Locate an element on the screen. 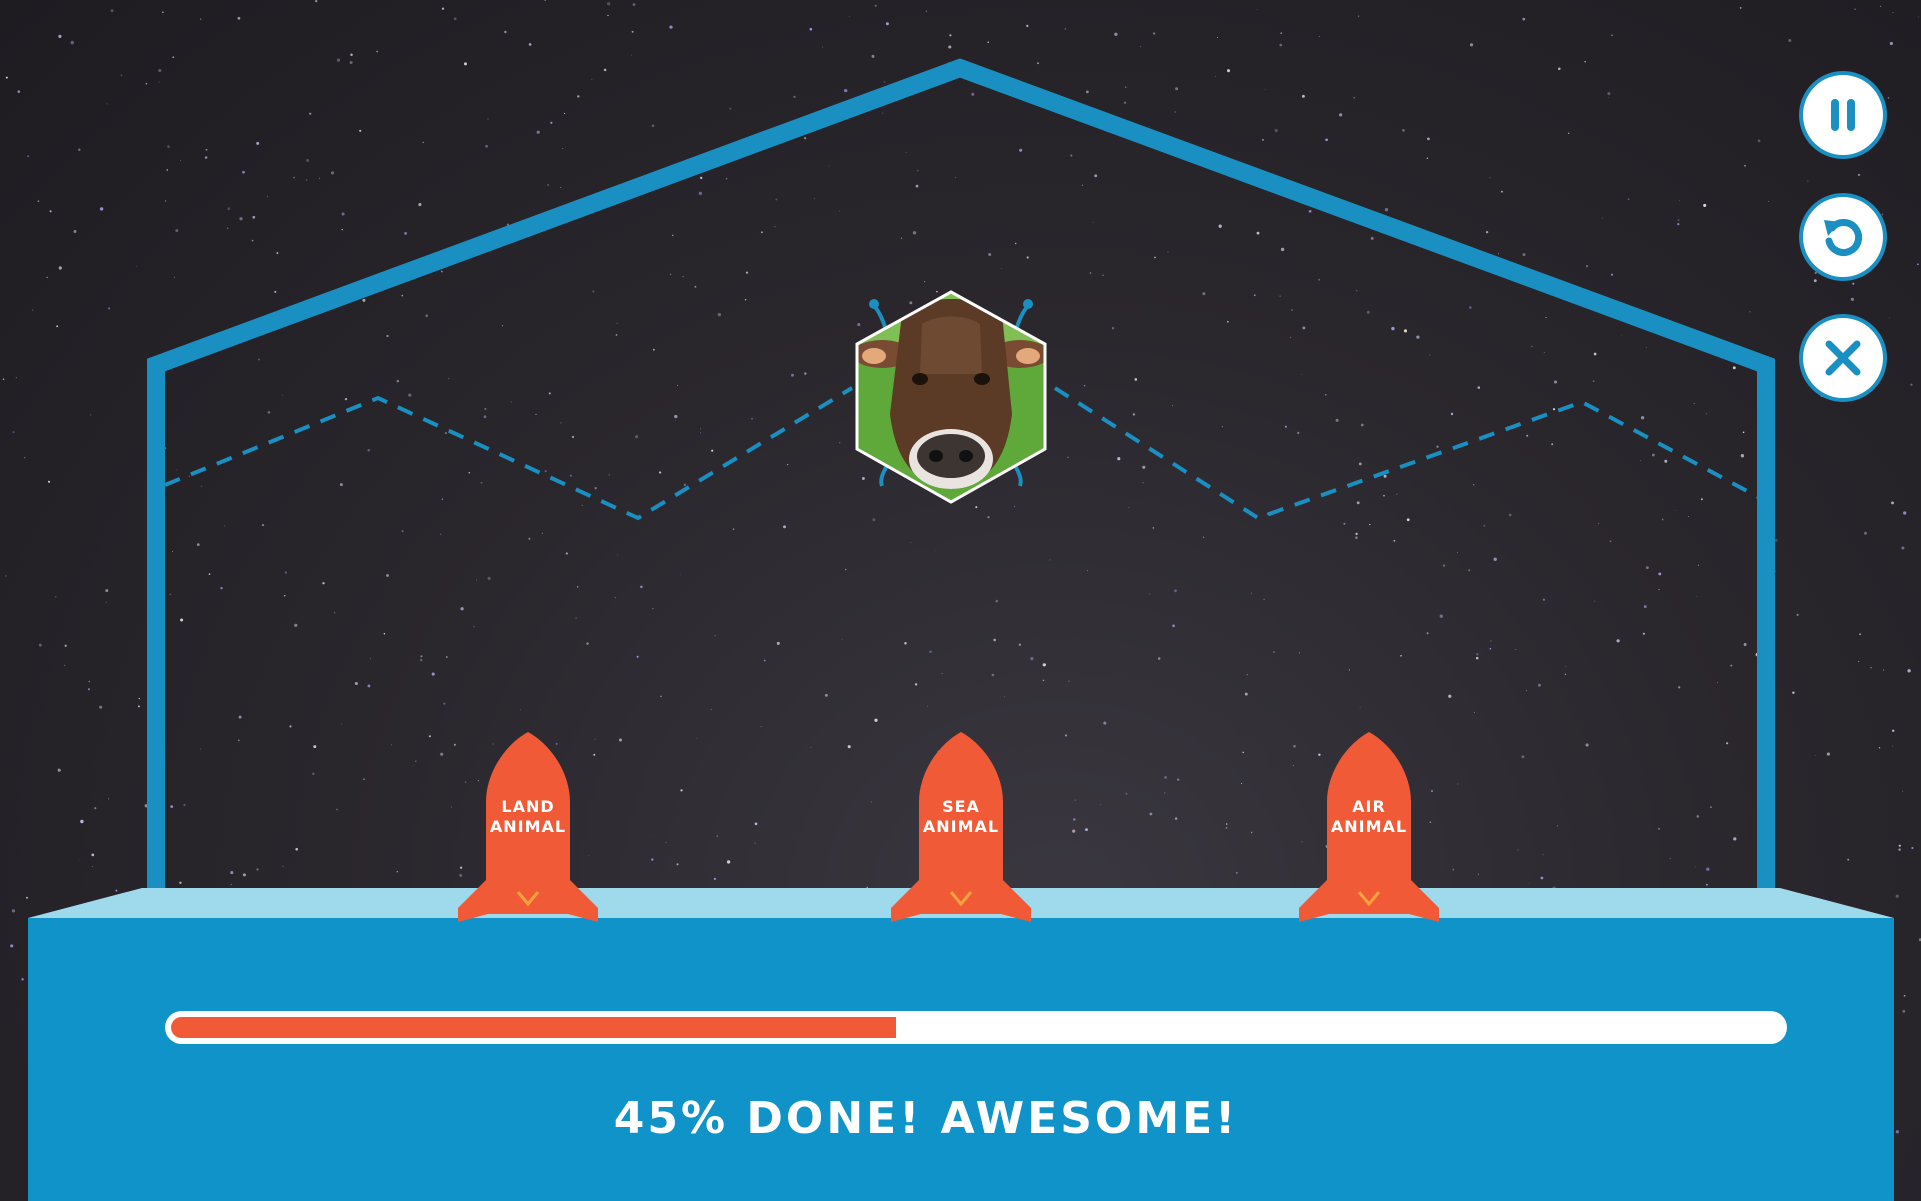  progress-bar-fill is located at coordinates (533, 1027).